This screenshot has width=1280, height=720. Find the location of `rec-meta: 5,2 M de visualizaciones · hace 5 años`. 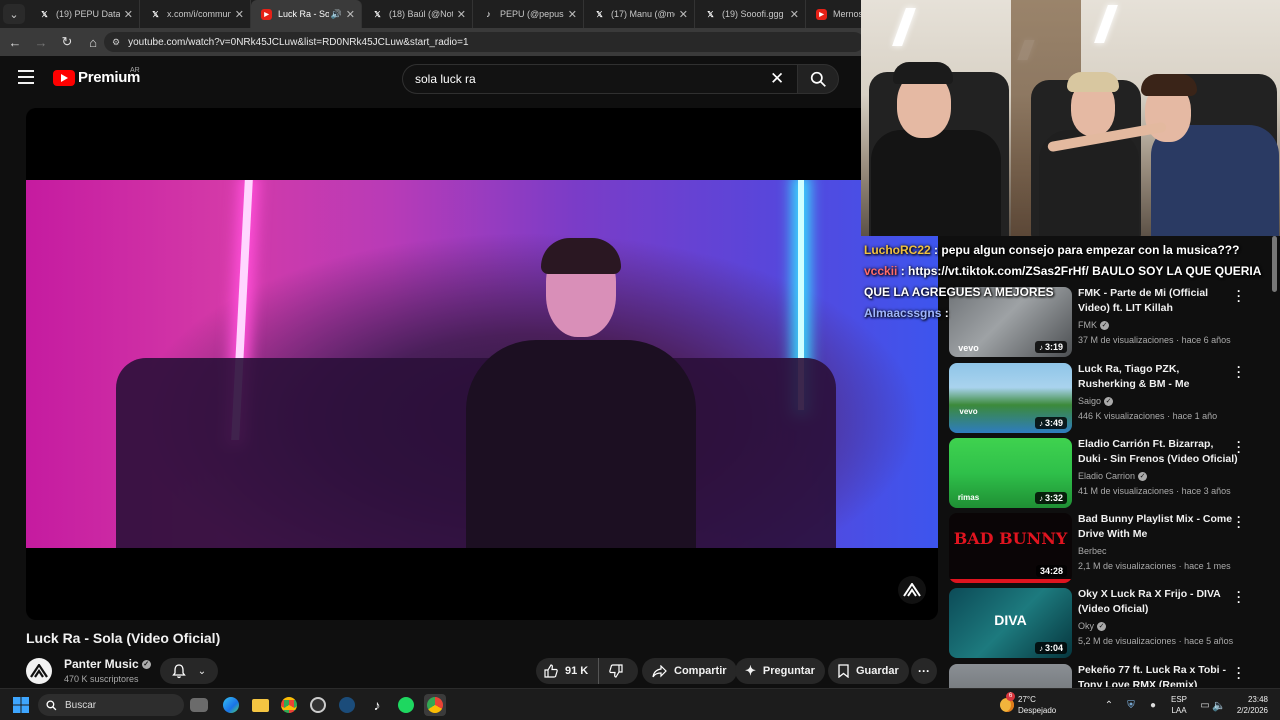

rec-meta: 5,2 M de visualizaciones · hace 5 años is located at coordinates (1156, 641).